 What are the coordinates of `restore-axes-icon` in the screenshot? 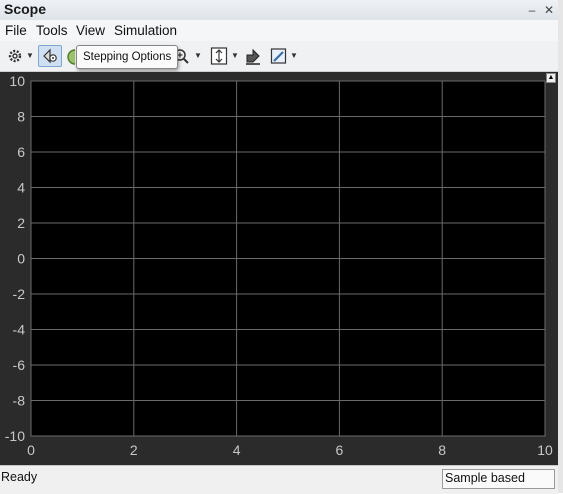 It's located at (253, 56).